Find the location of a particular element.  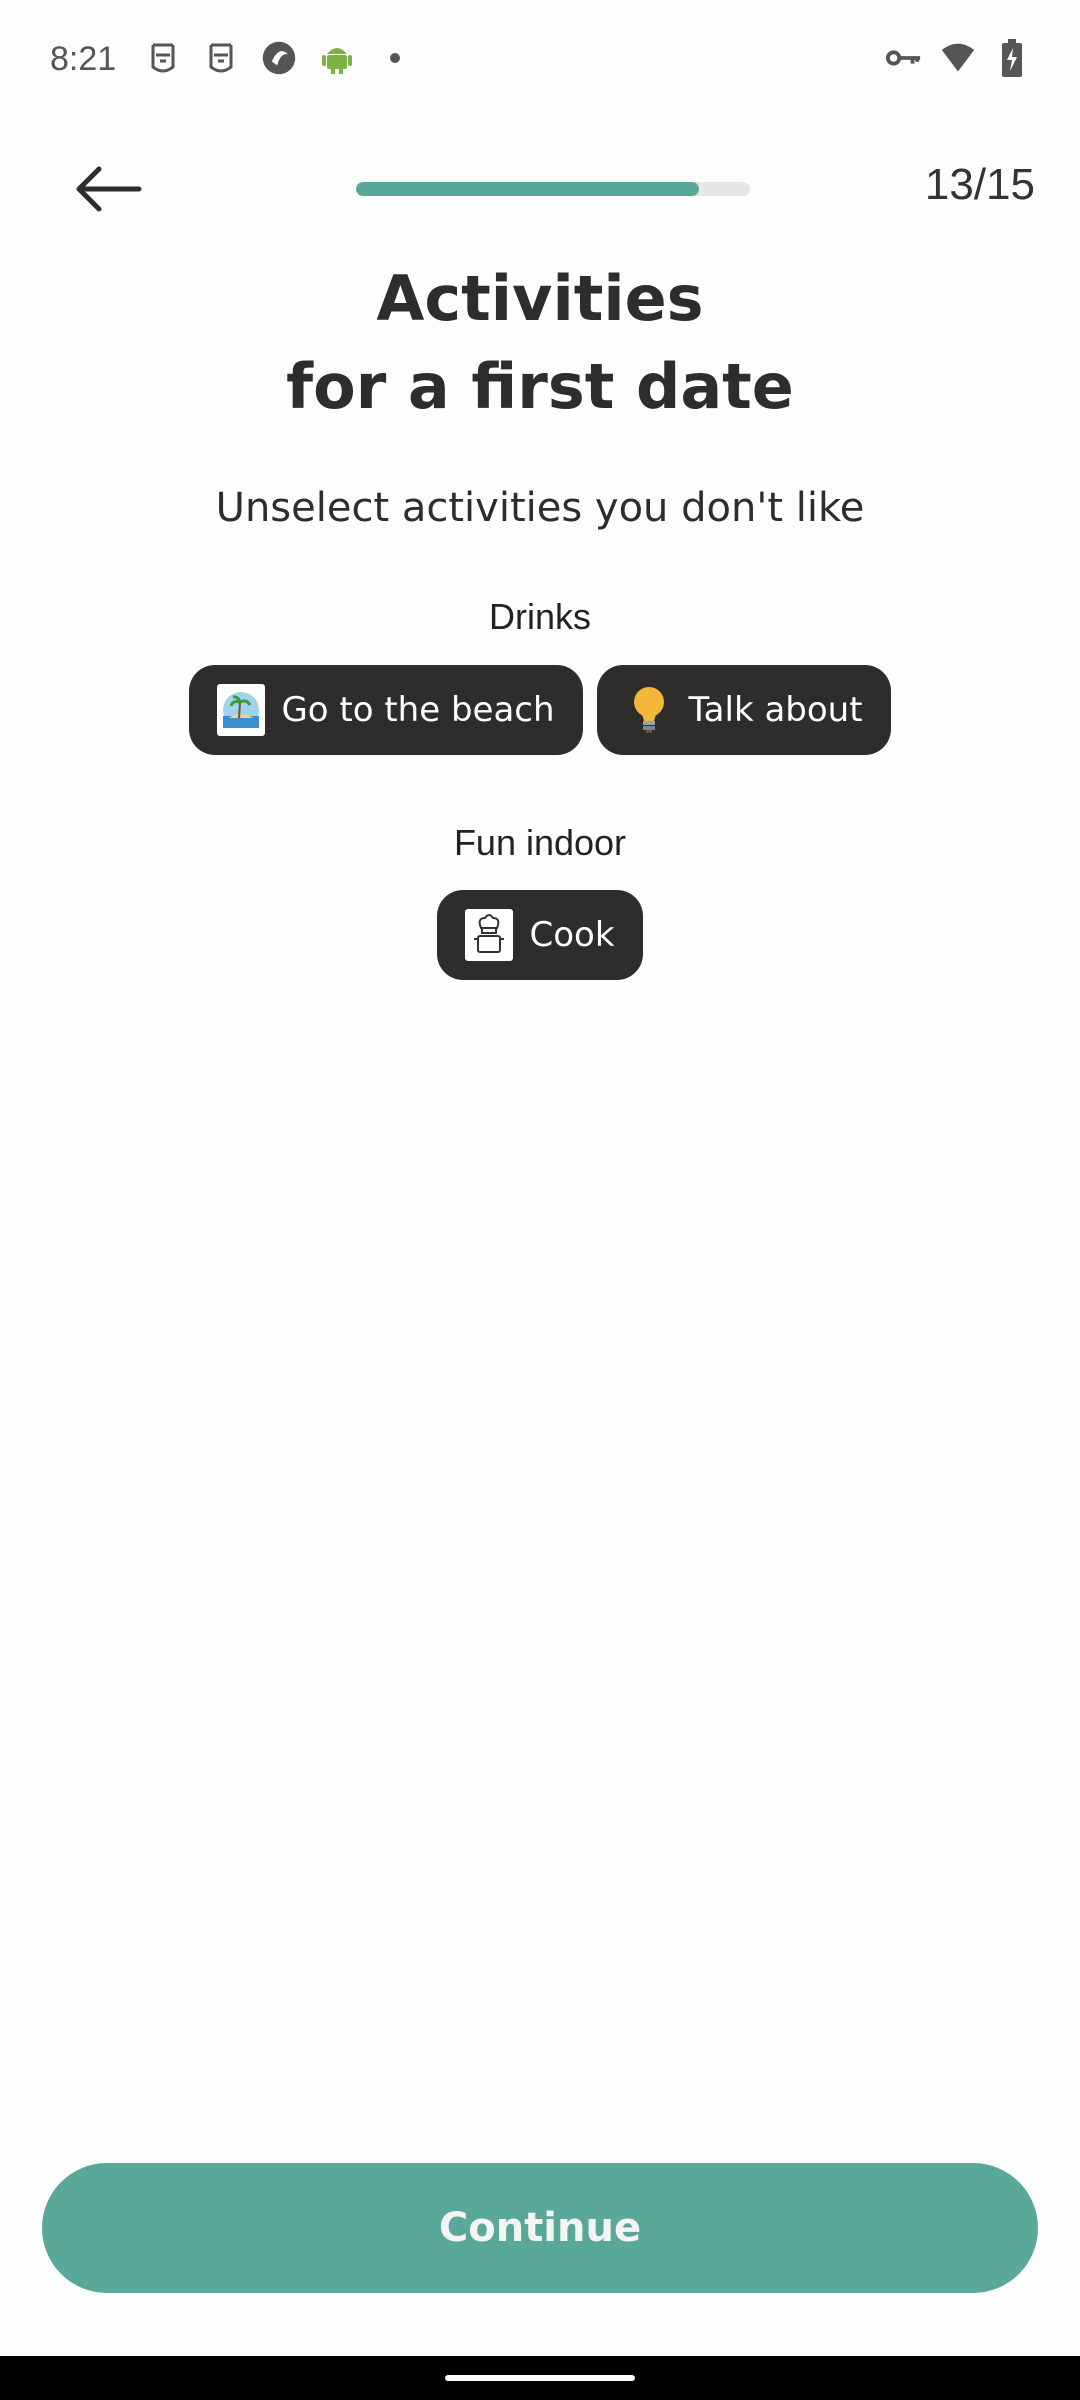

chip-label: Go to the beach is located at coordinates (418, 710).